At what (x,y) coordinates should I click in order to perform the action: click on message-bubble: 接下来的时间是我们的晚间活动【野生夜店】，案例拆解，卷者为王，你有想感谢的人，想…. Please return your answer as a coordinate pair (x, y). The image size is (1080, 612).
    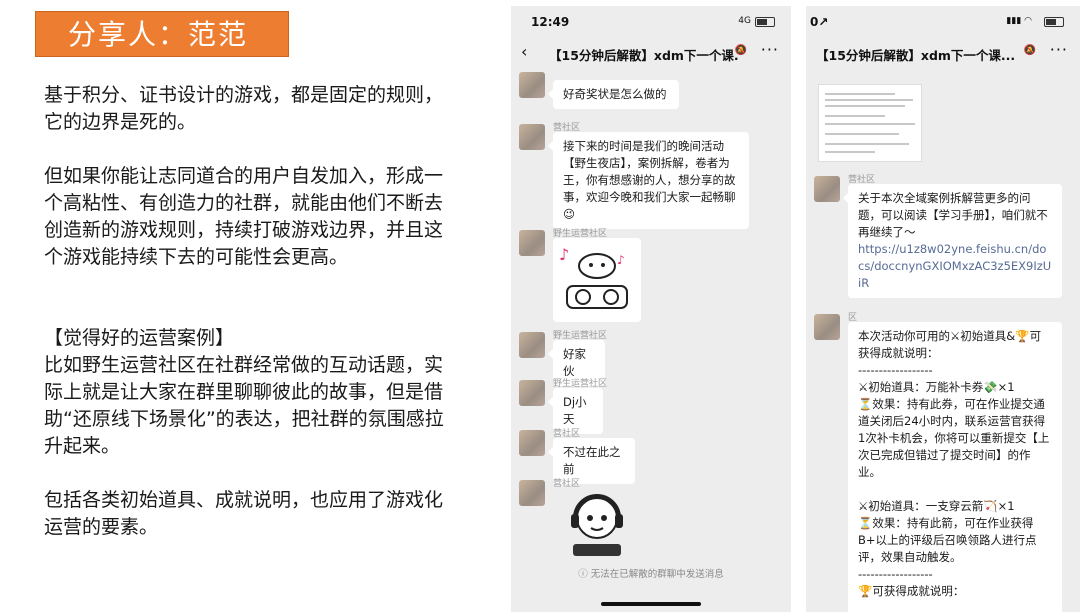
    Looking at the image, I should click on (648, 180).